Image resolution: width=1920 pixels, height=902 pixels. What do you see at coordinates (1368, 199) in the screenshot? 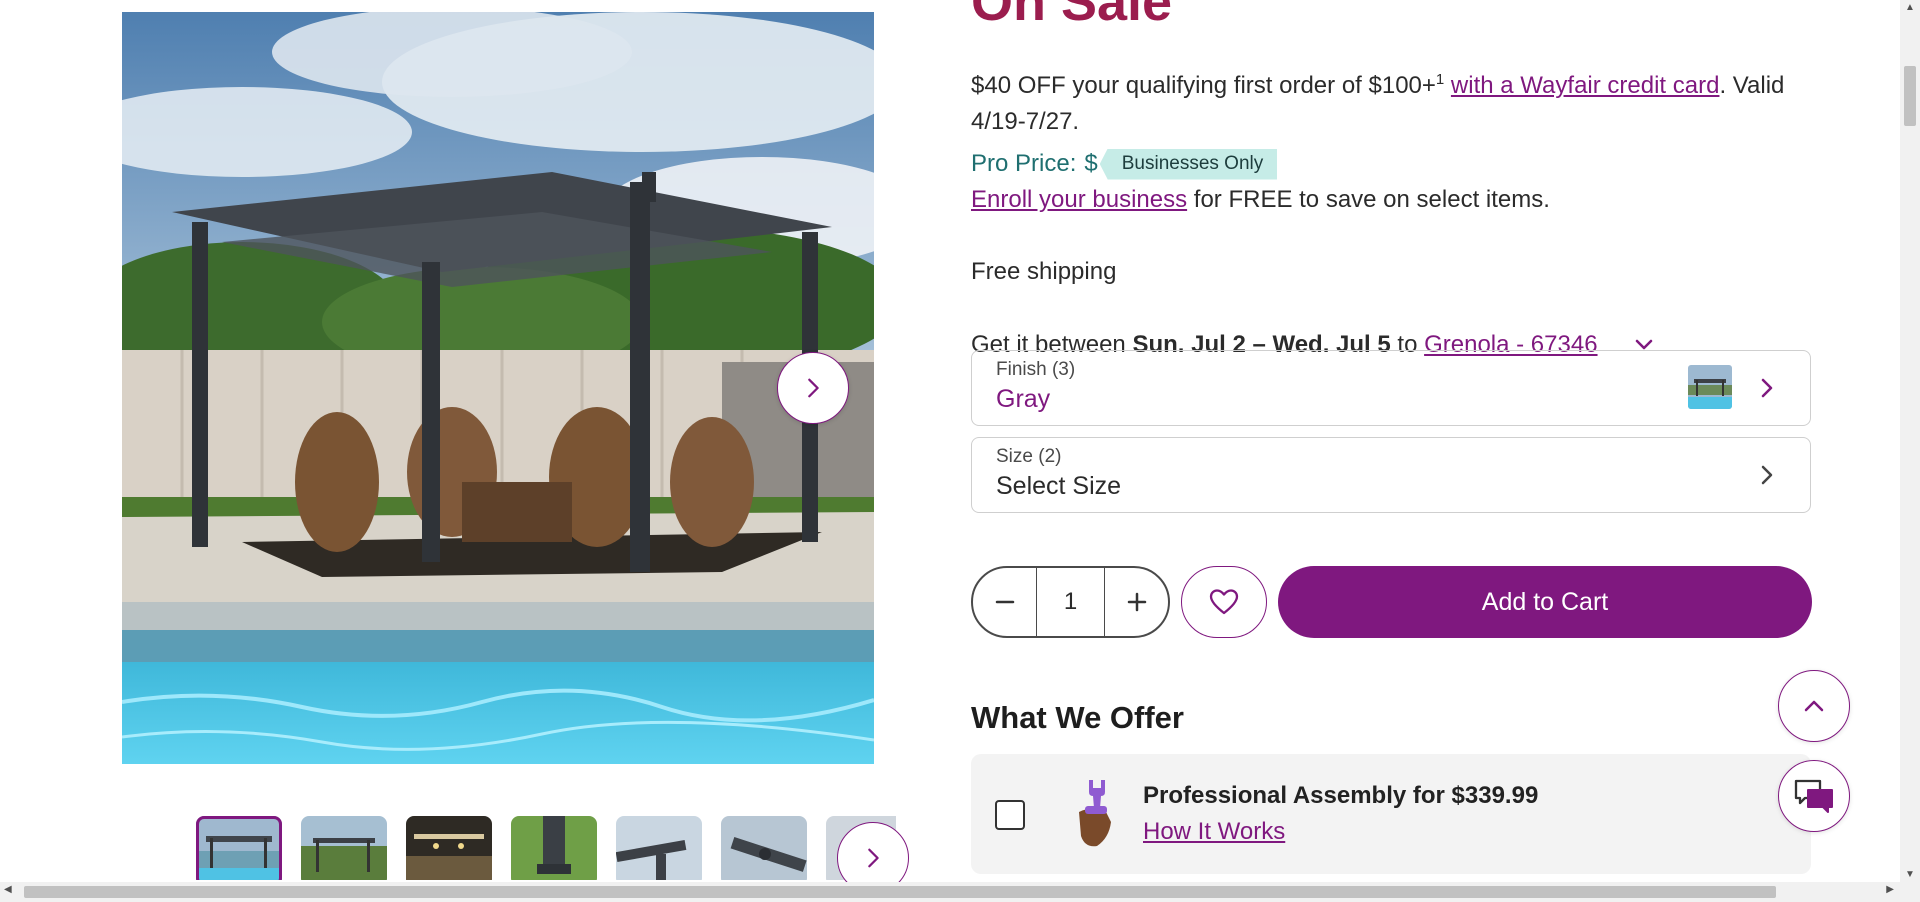
I see `enroll-business-text: for FREE to save on select items.` at bounding box center [1368, 199].